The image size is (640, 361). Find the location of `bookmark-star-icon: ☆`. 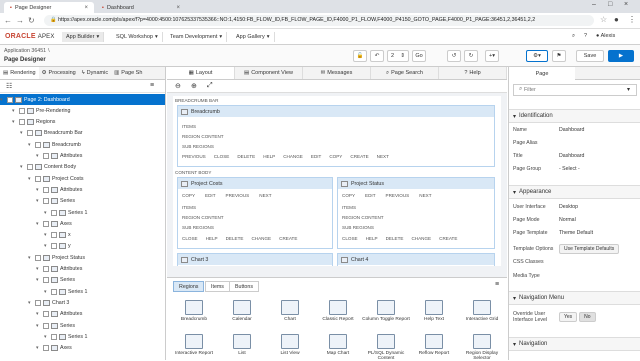

bookmark-star-icon: ☆ is located at coordinates (603, 19).